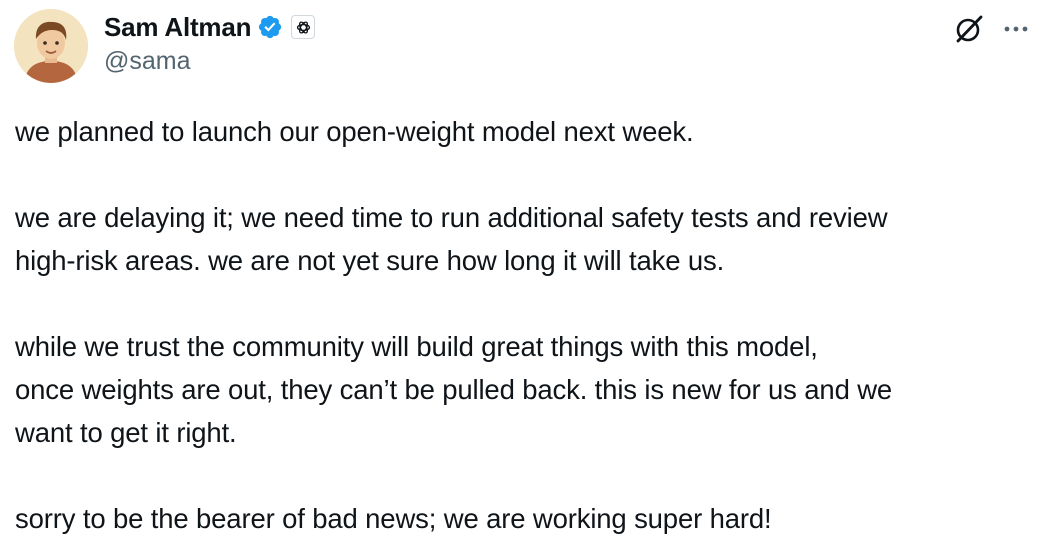 The width and height of the screenshot is (1044, 552). I want to click on author-handle: @sama, so click(147, 61).